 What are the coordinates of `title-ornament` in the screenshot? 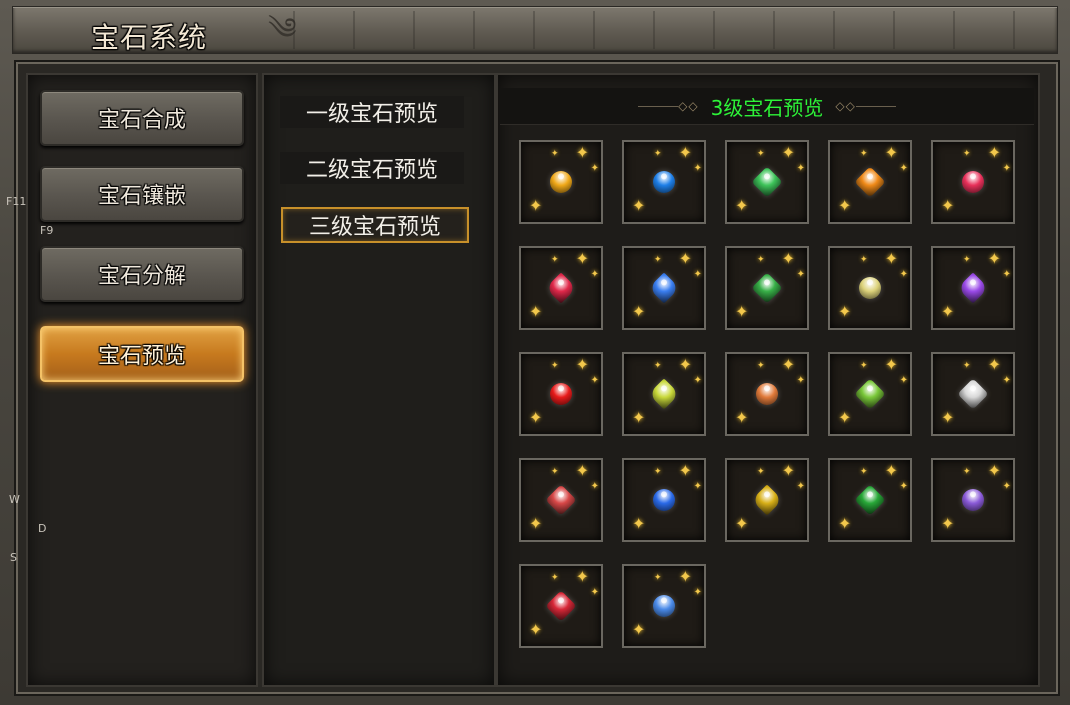 It's located at (657, 30).